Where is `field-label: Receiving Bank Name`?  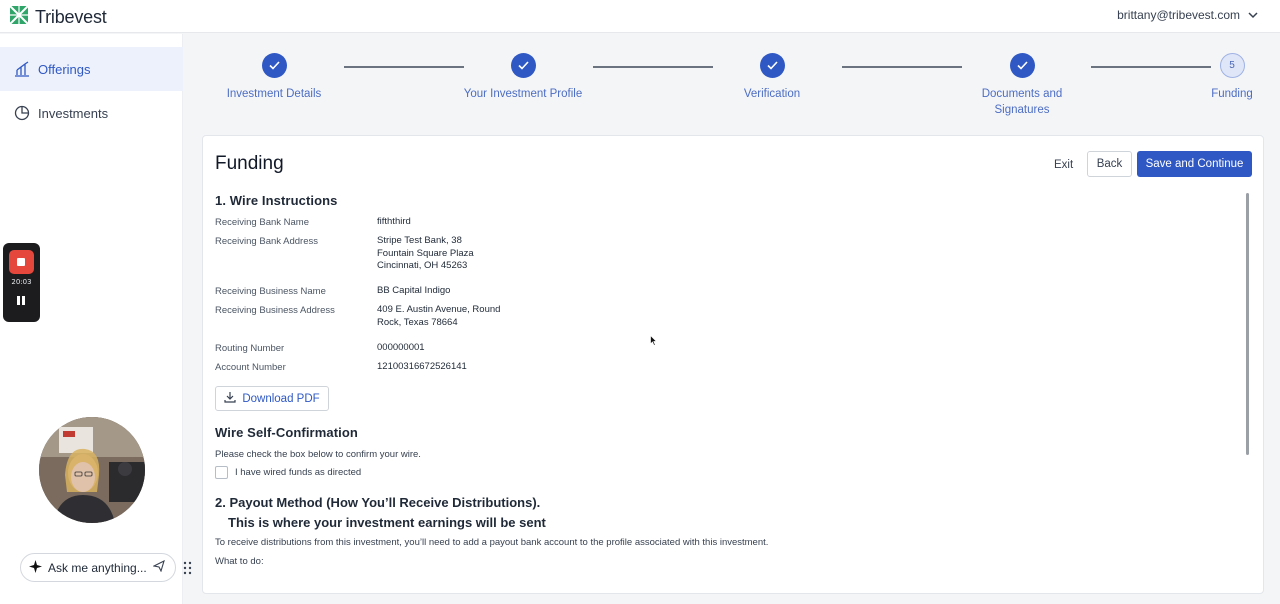 field-label: Receiving Bank Name is located at coordinates (262, 222).